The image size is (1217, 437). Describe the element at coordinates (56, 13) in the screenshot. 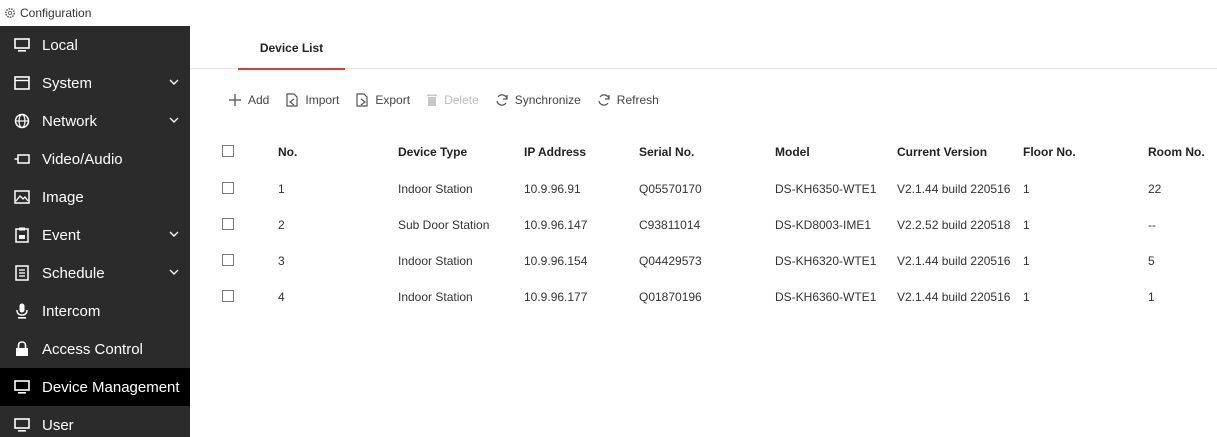

I see `page-title: Configuration` at that location.